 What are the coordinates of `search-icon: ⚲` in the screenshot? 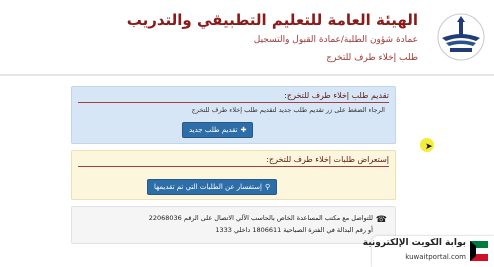 It's located at (267, 187).